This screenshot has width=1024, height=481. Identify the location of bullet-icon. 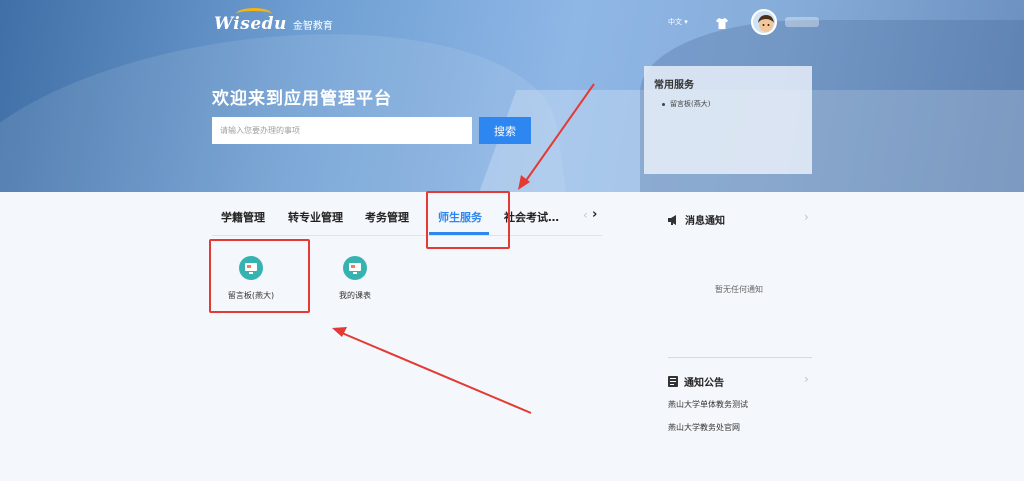
(663, 104).